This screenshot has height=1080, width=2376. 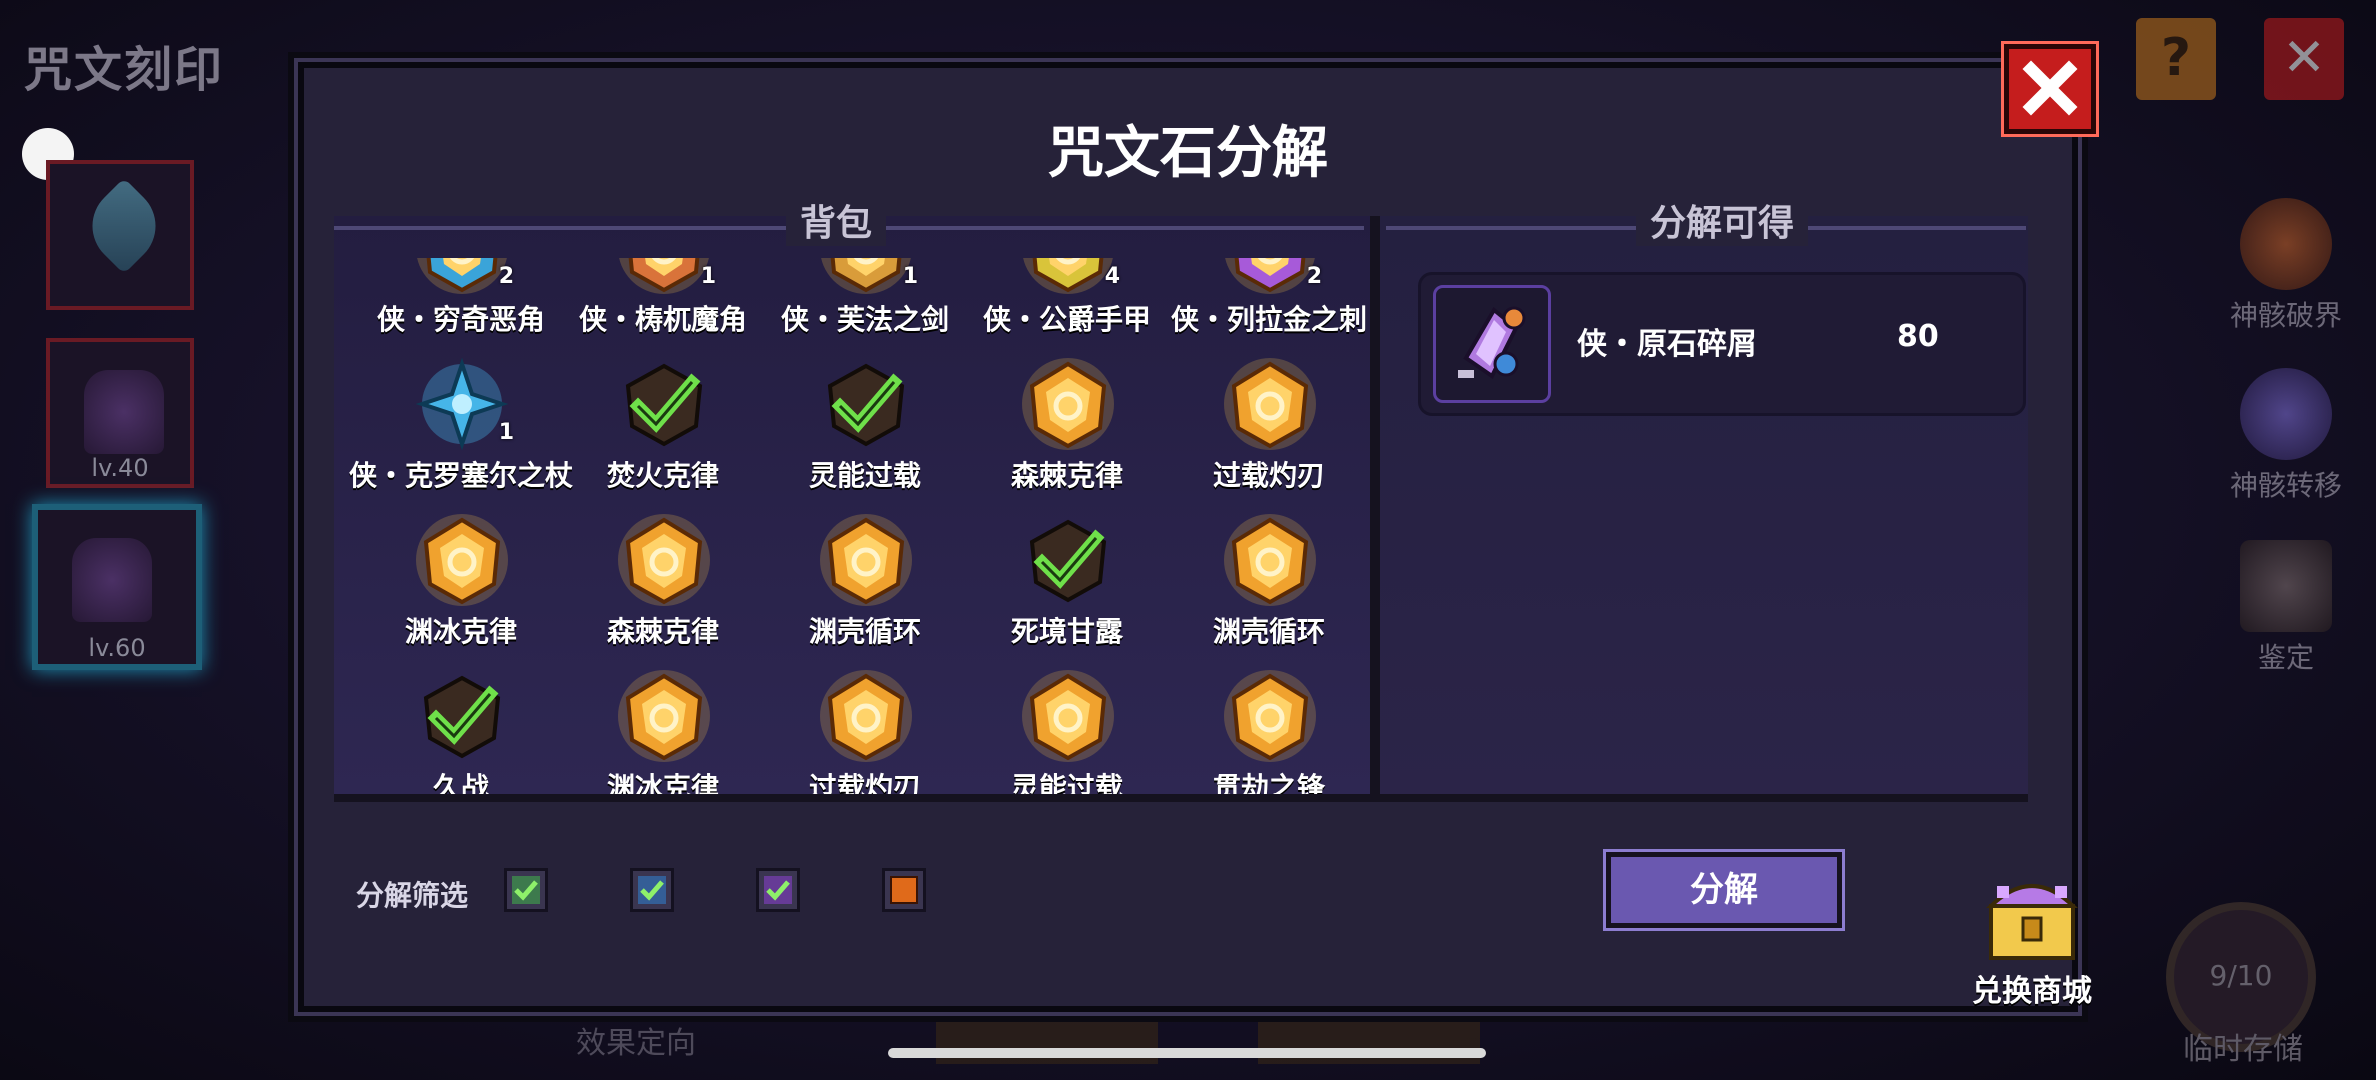 I want to click on backpack-item: 贯劫之锋, so click(x=1267, y=731).